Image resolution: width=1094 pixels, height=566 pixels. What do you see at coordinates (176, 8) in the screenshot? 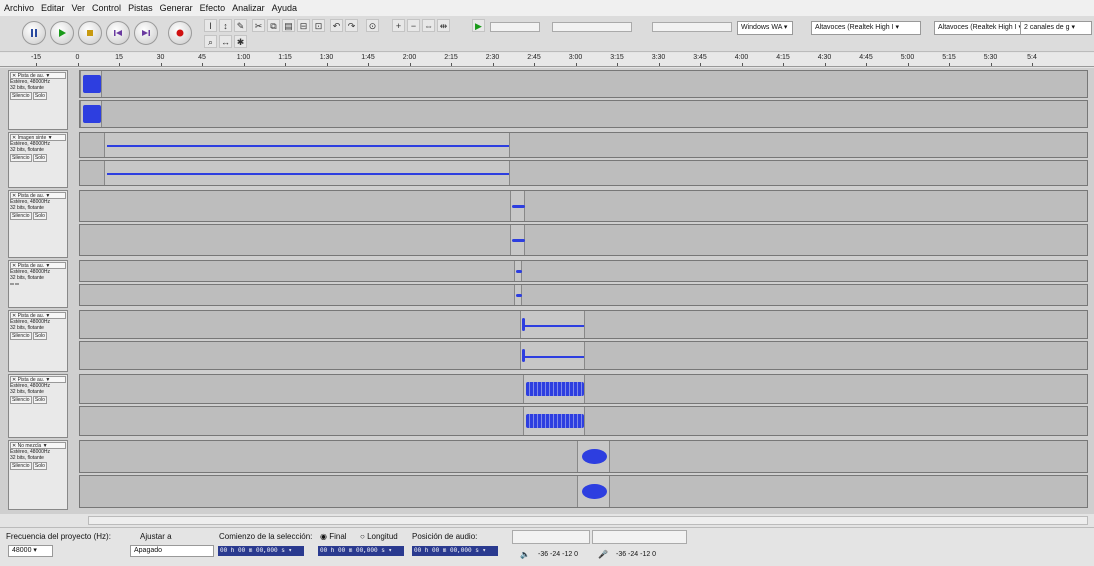
I see `menu-generar: Generar` at bounding box center [176, 8].